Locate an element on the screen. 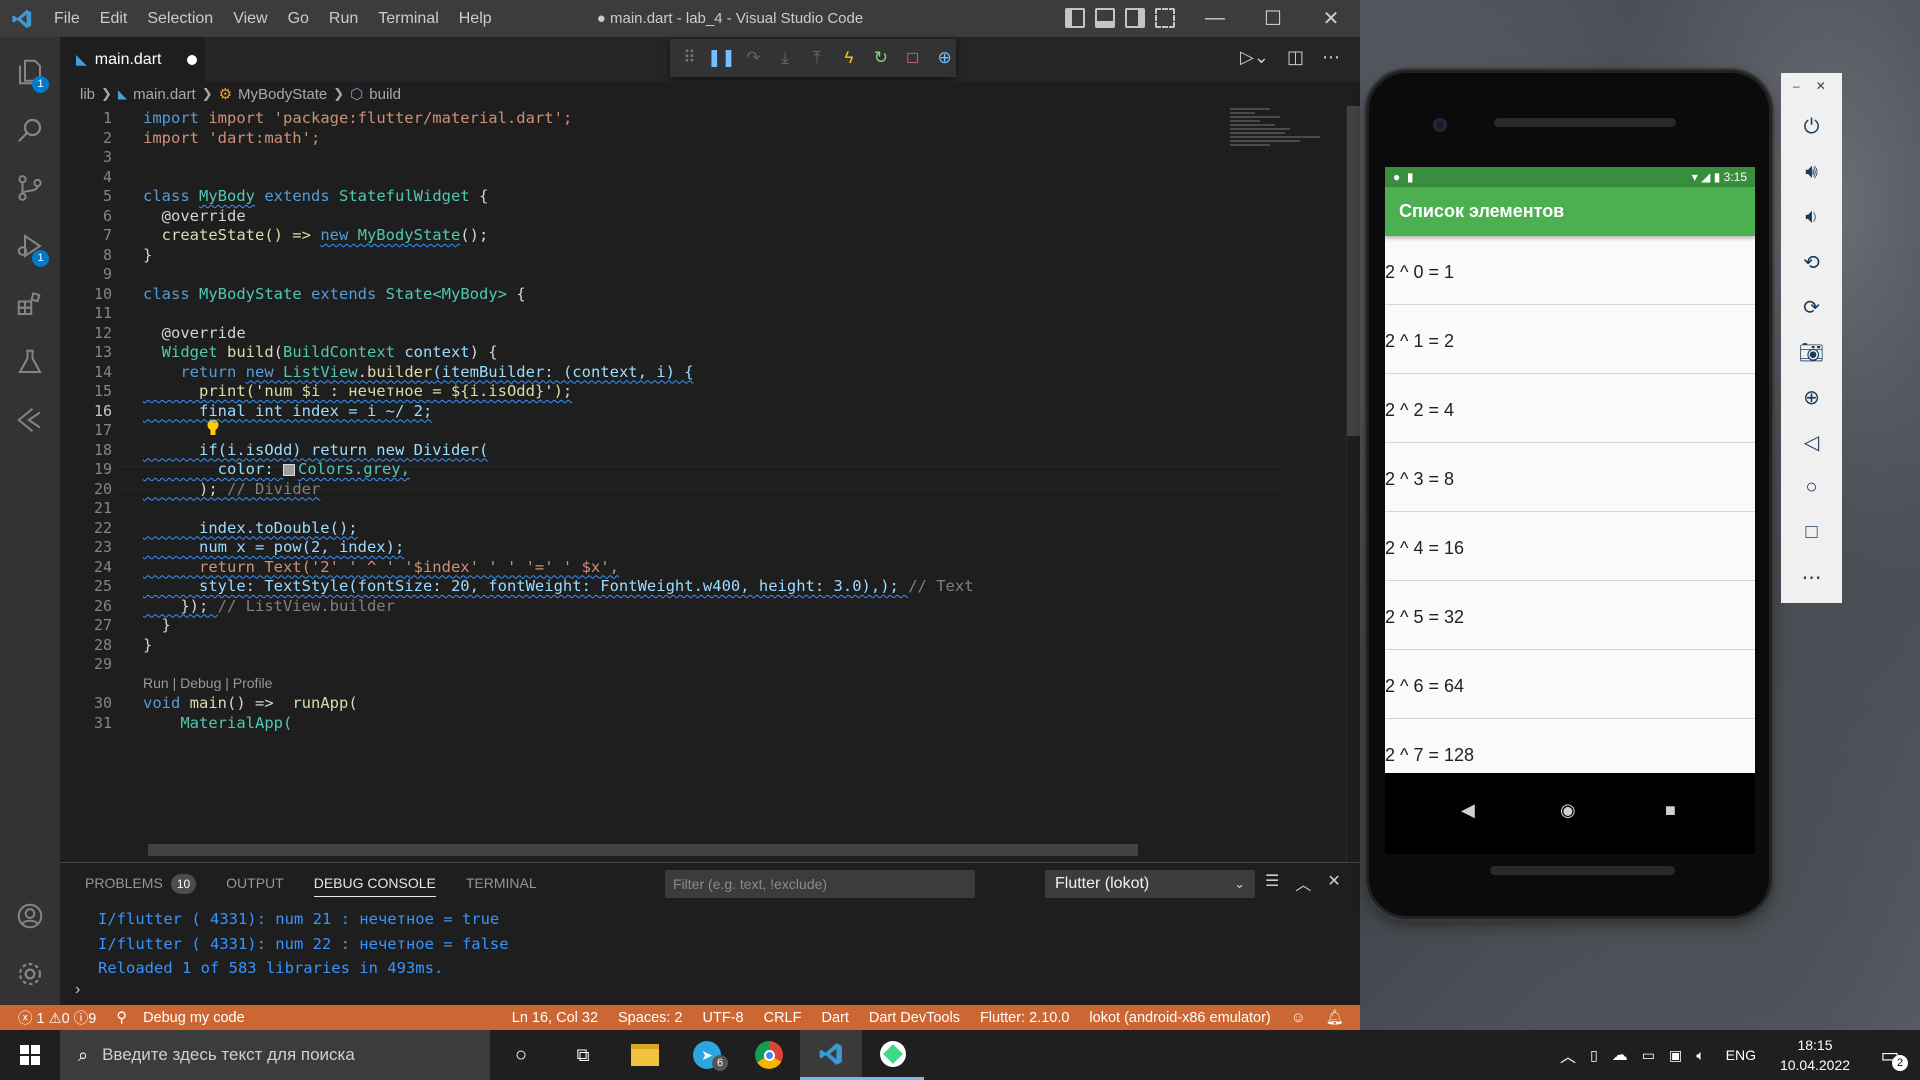  extensions-icon is located at coordinates (30, 304).